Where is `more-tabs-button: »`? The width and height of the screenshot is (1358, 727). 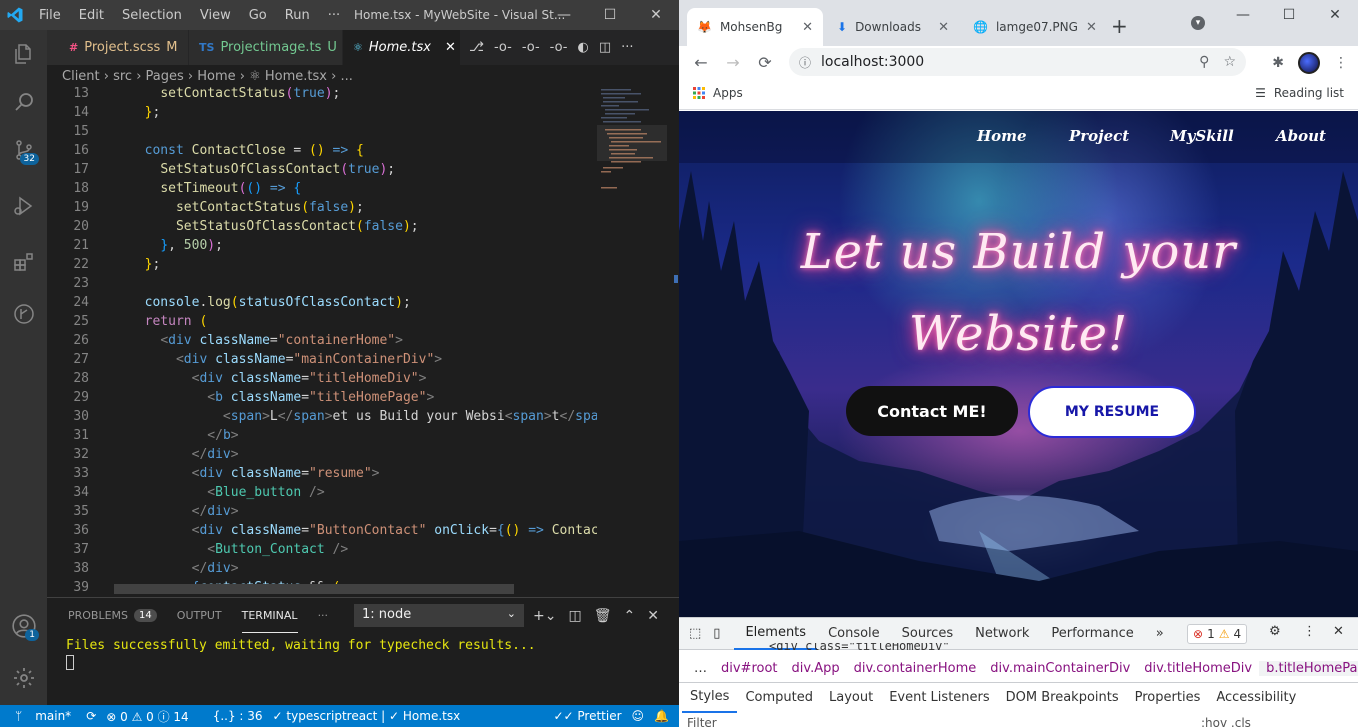
more-tabs-button: » is located at coordinates (1160, 634).